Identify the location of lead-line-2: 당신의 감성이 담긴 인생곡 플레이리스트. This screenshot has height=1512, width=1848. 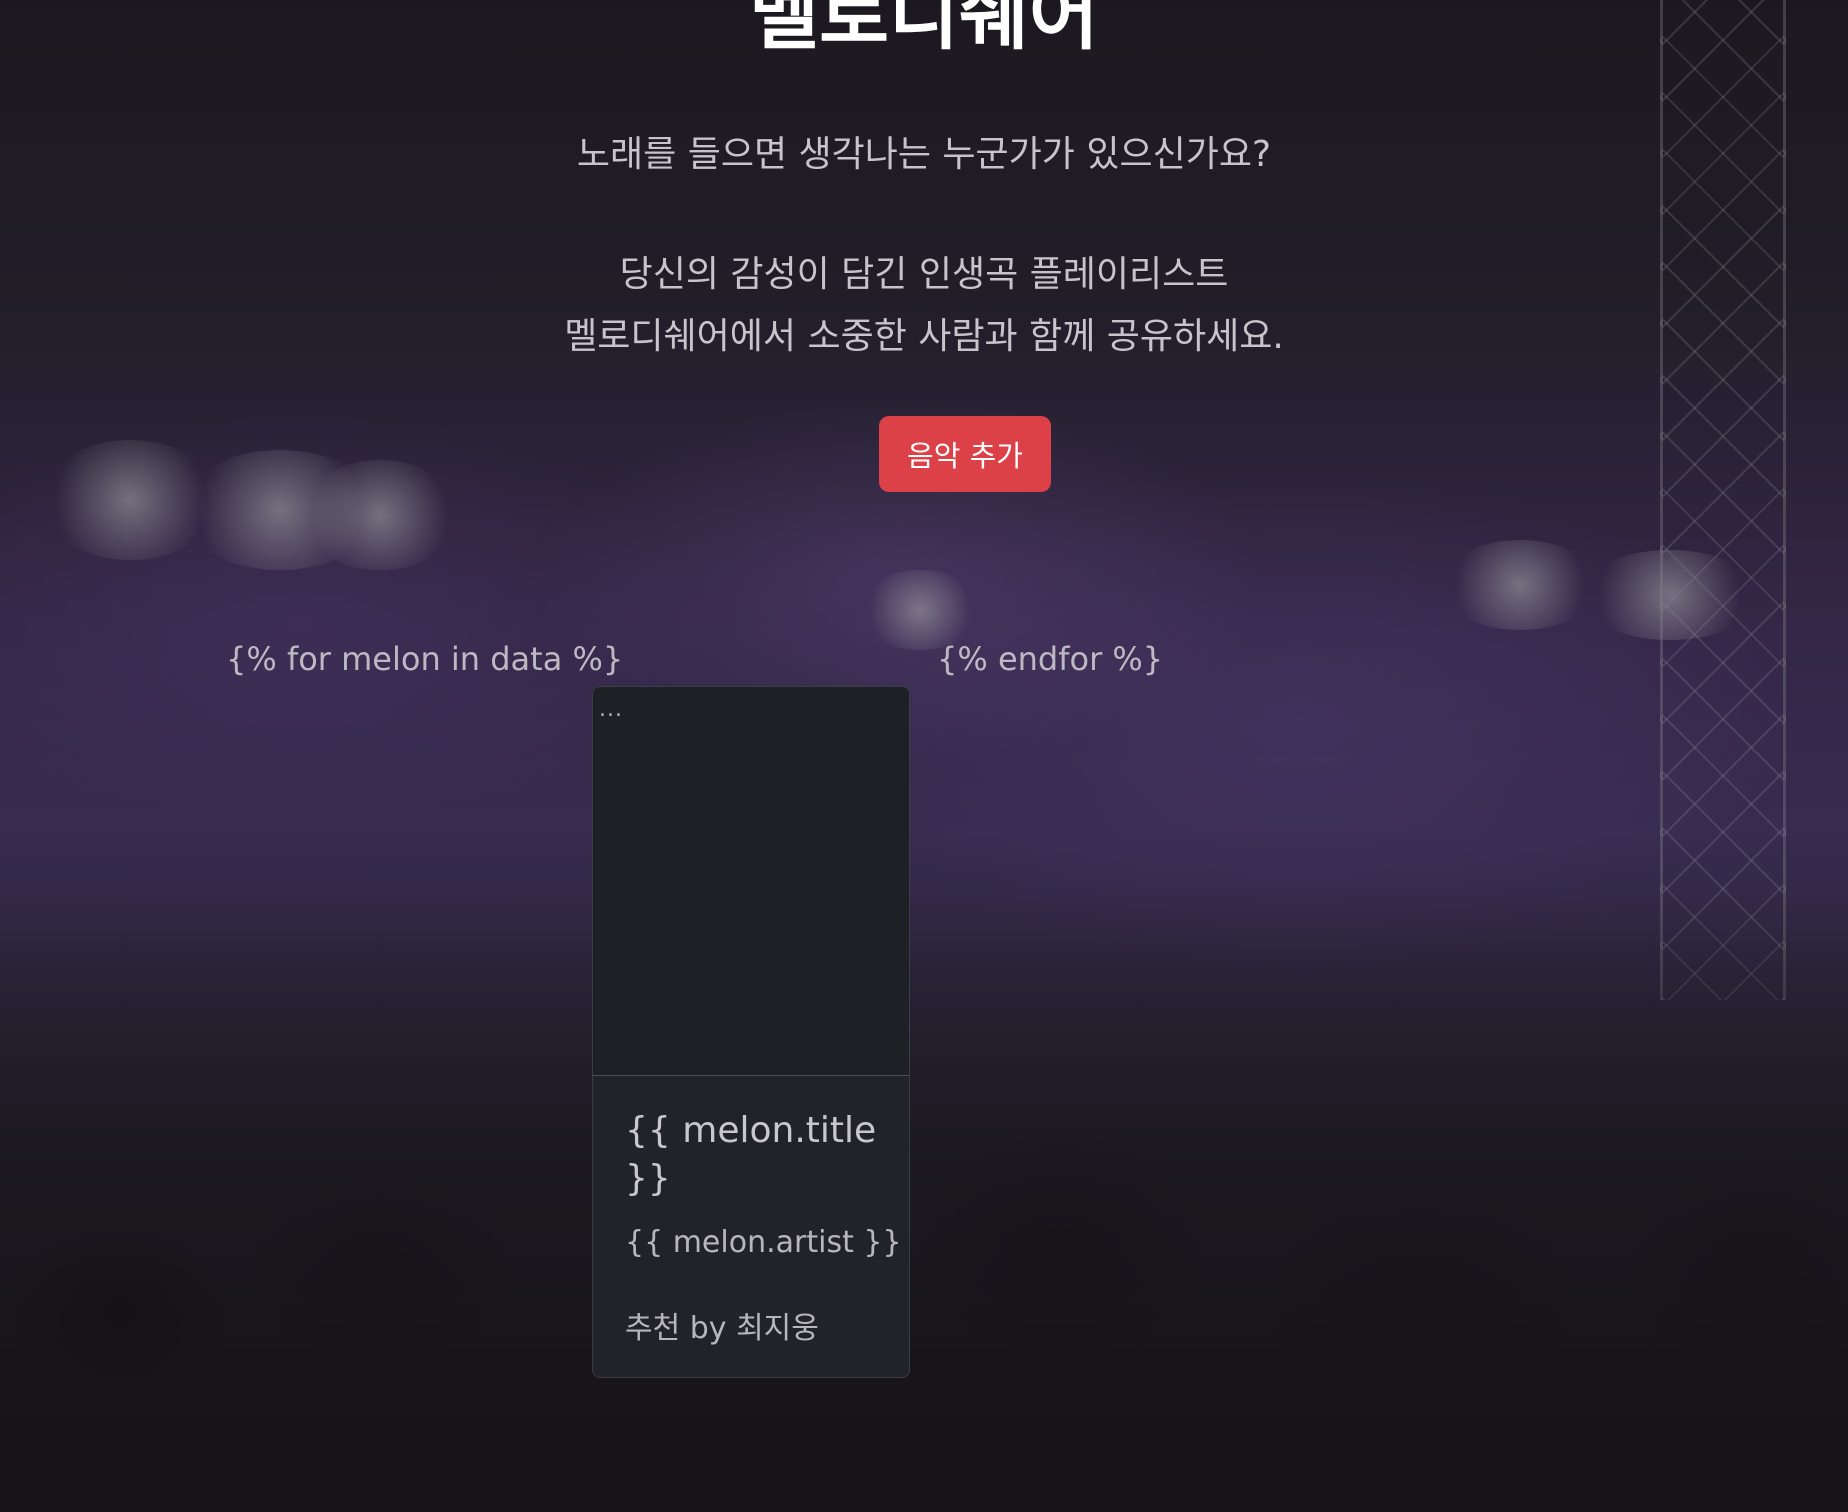
(924, 274).